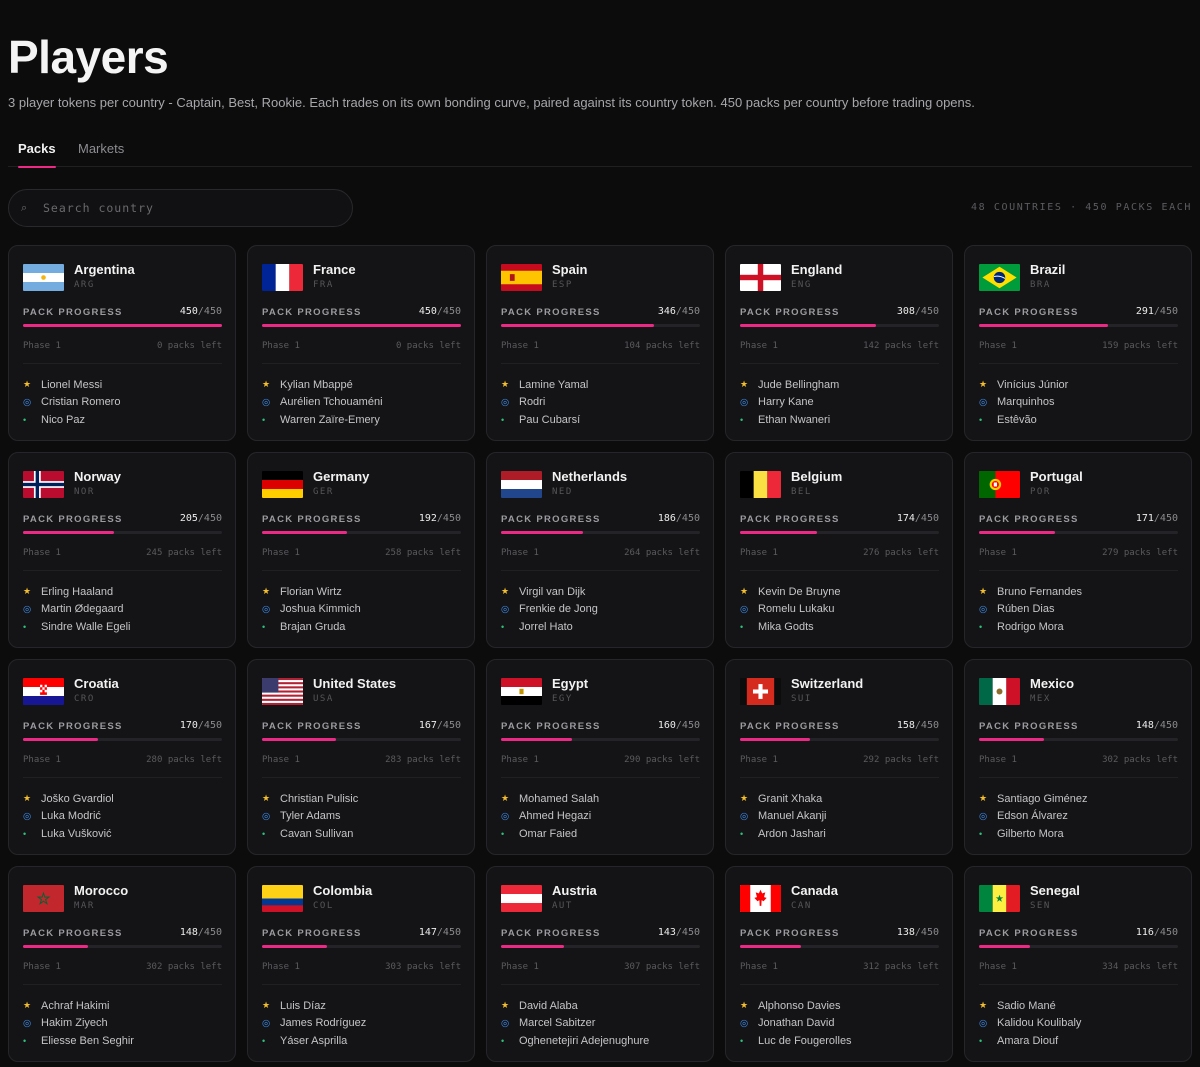 Image resolution: width=1200 pixels, height=1067 pixels. What do you see at coordinates (124, 799) in the screenshot?
I see `player-row: ★ Joško Gvardiol` at bounding box center [124, 799].